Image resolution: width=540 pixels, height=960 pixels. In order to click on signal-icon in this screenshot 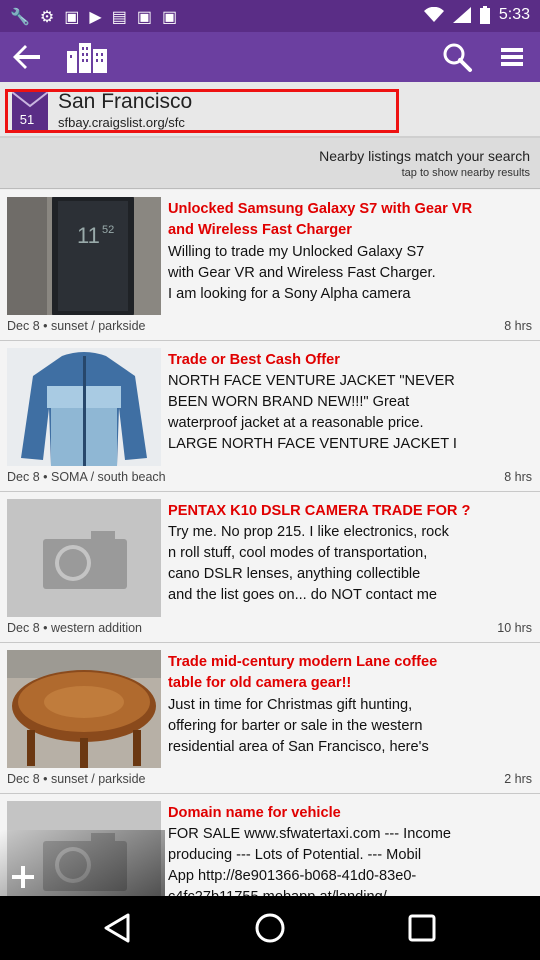, I will do `click(461, 15)`.